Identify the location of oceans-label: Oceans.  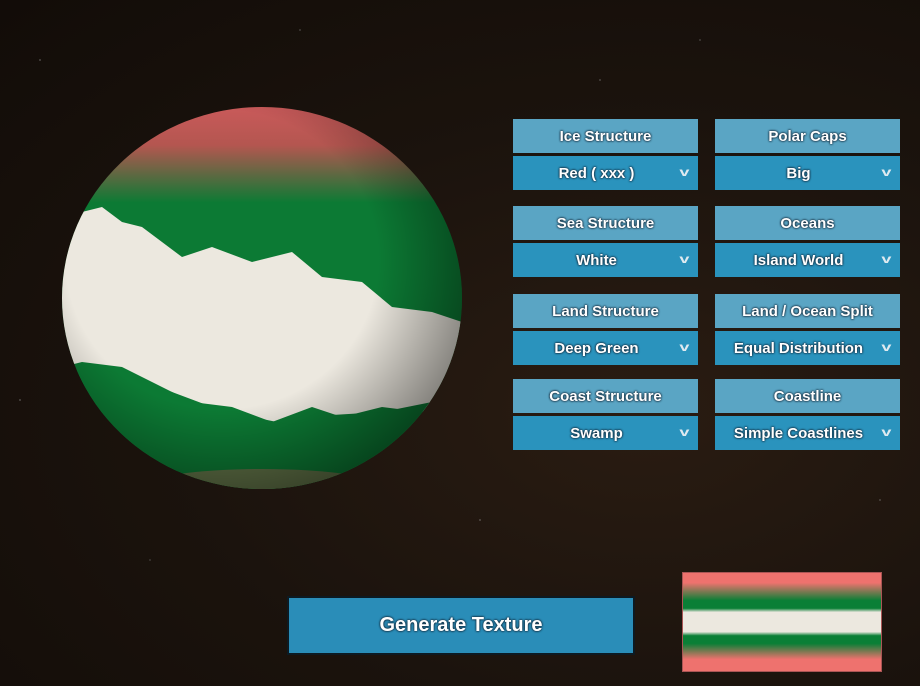
(807, 223).